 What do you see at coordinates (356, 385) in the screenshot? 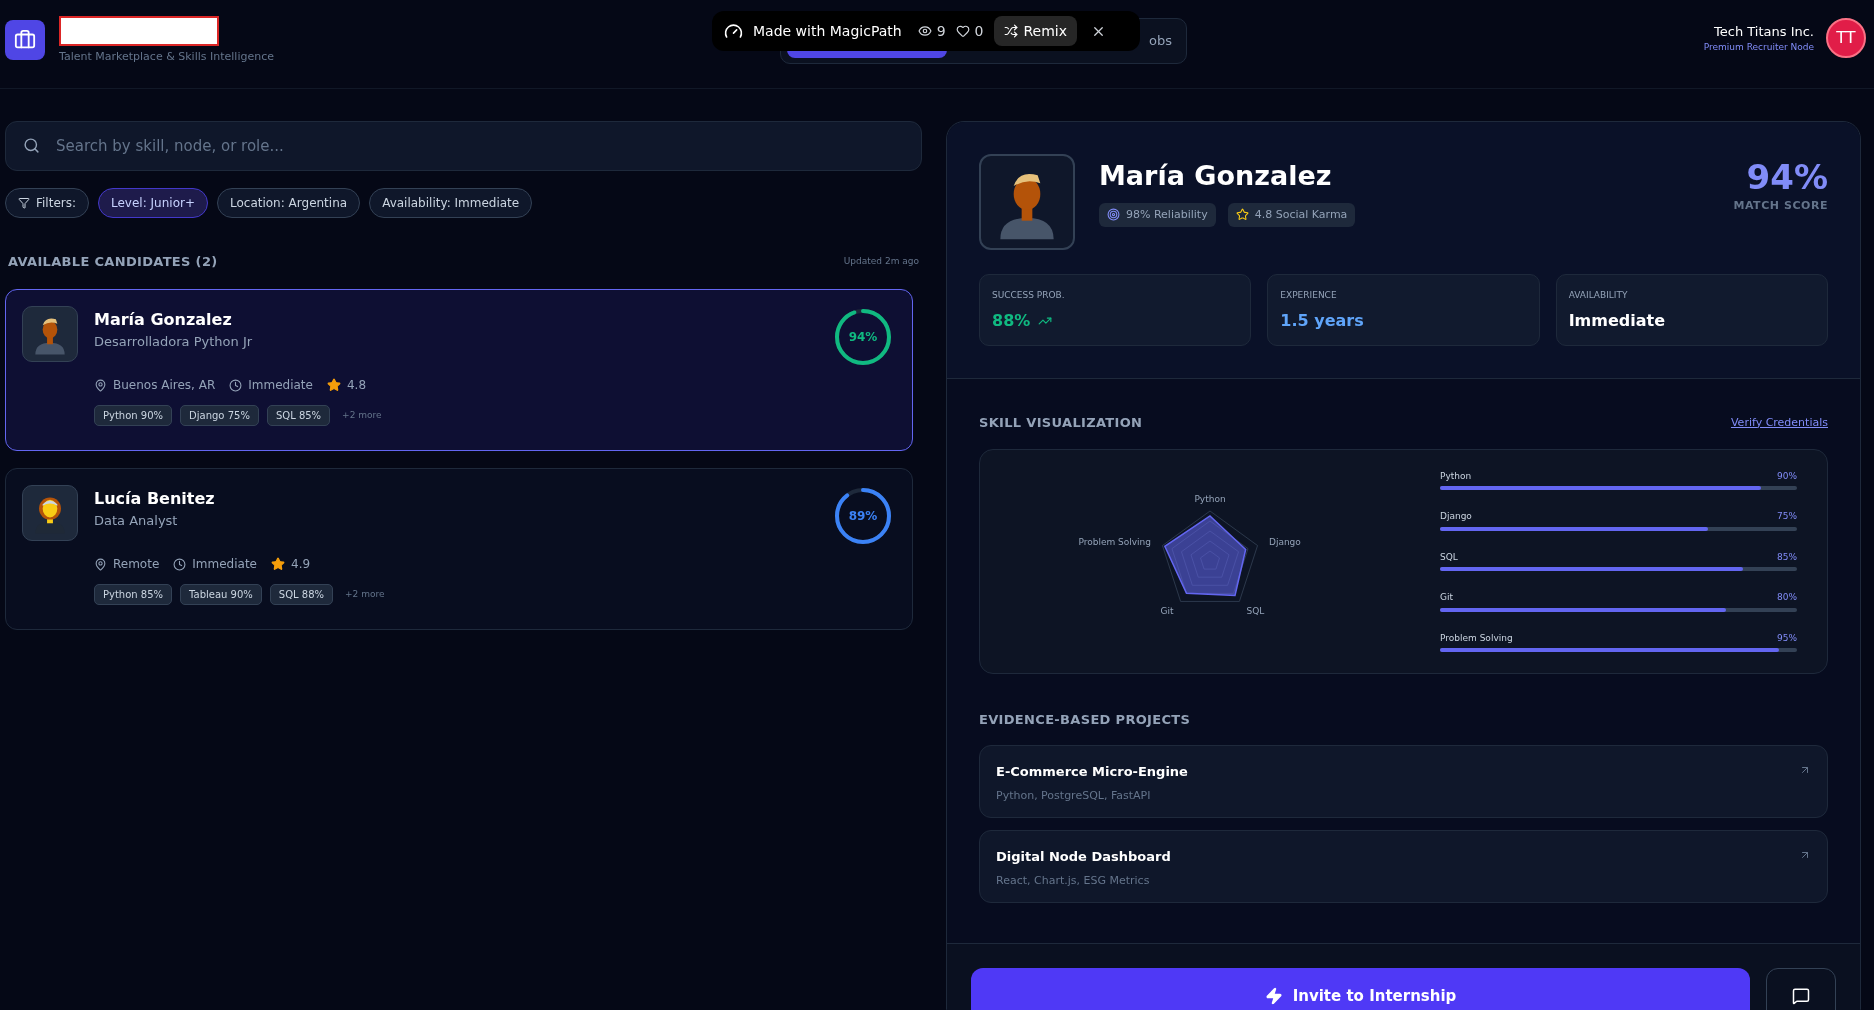
I see `rating-label: 4.8` at bounding box center [356, 385].